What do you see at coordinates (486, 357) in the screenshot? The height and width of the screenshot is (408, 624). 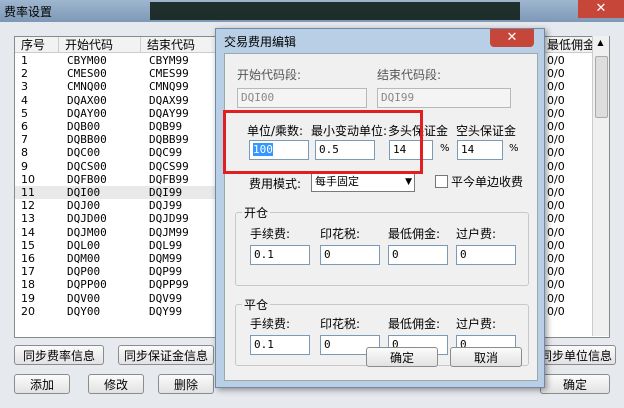 I see `dialog-cancel-button: 取消` at bounding box center [486, 357].